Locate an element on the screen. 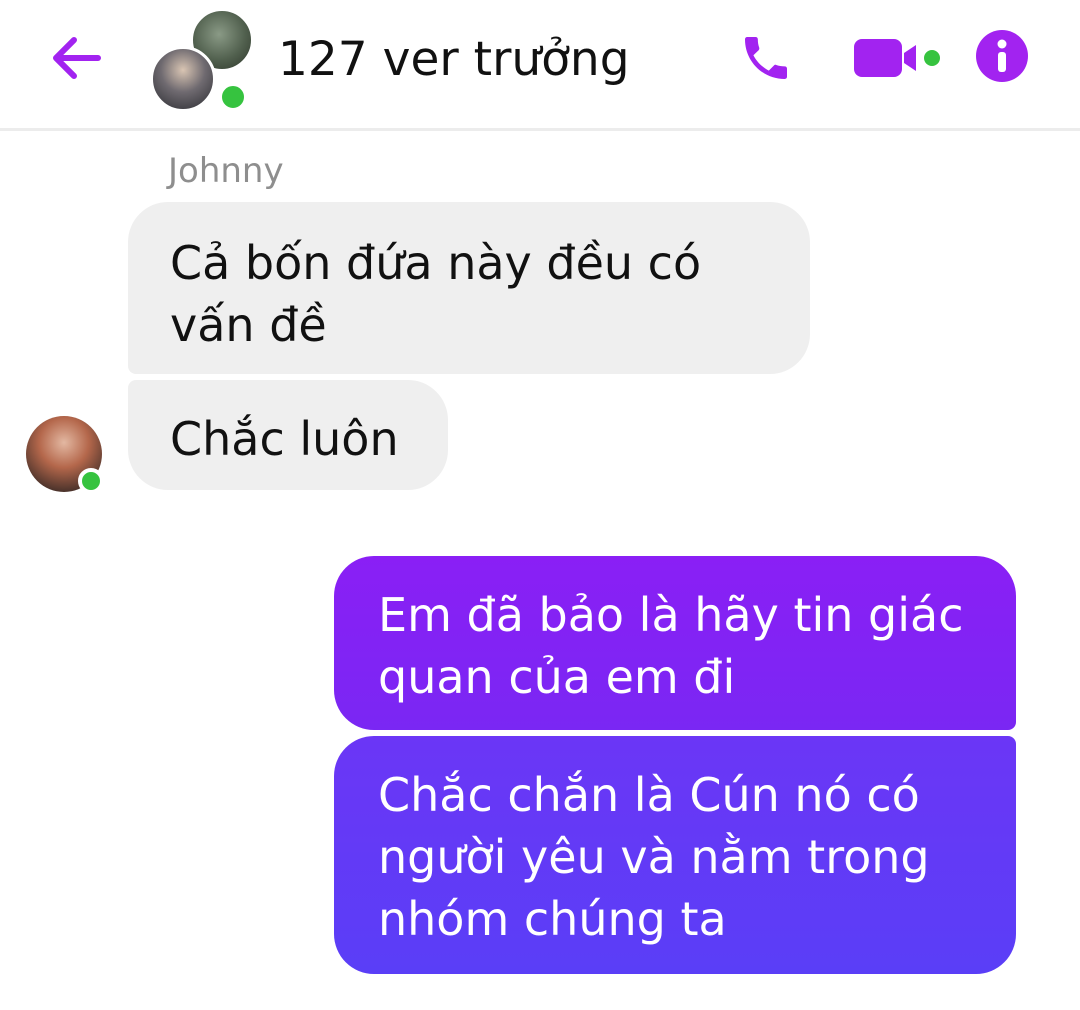 The height and width of the screenshot is (1010, 1080). outgoing-message-bubble: Em đã bảo là hãy tin giác quan của em đi is located at coordinates (675, 643).